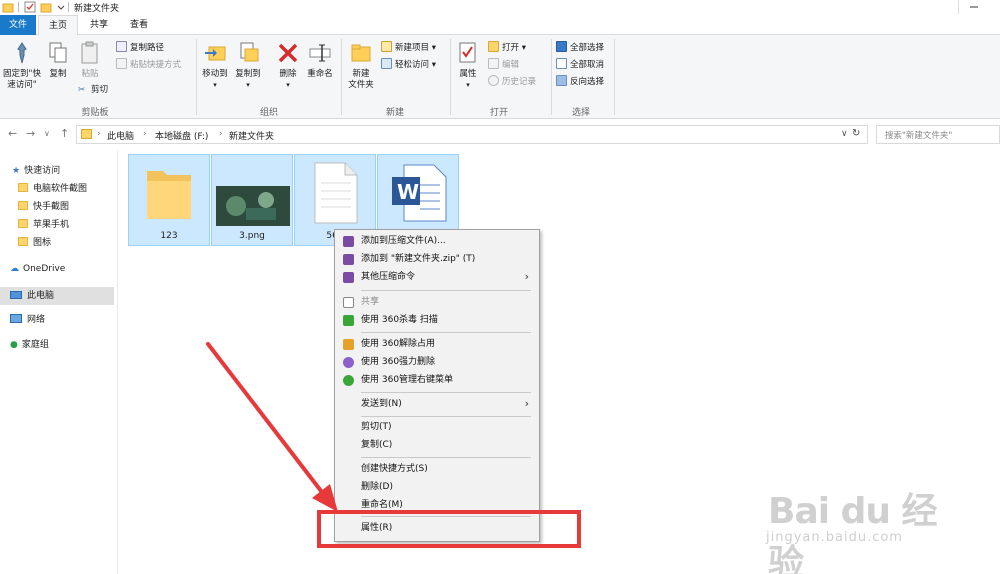 The height and width of the screenshot is (574, 1000). I want to click on copy-to-label: 复制到, so click(248, 74).